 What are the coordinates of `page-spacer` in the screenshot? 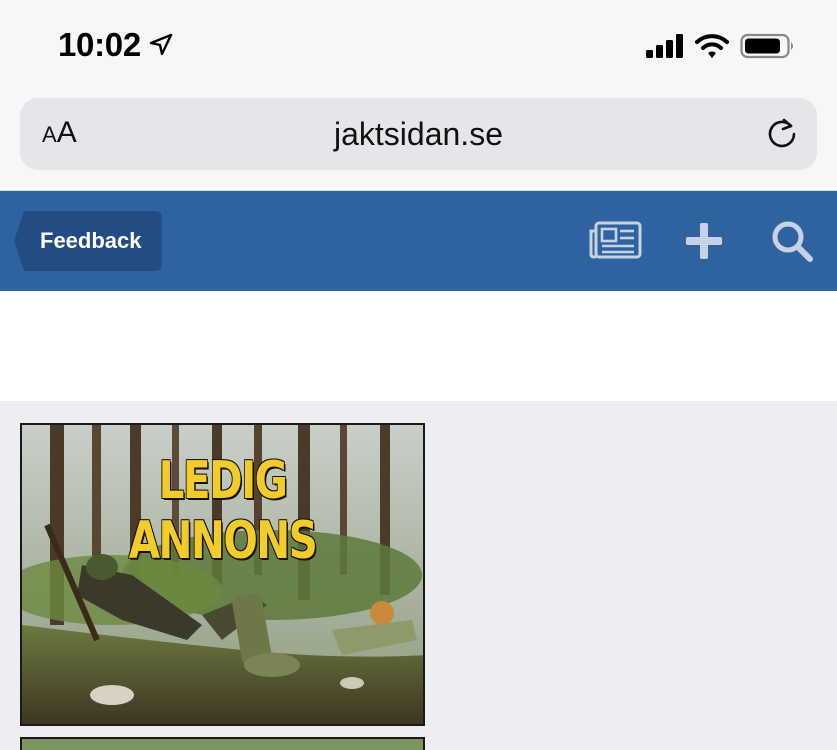 It's located at (418, 346).